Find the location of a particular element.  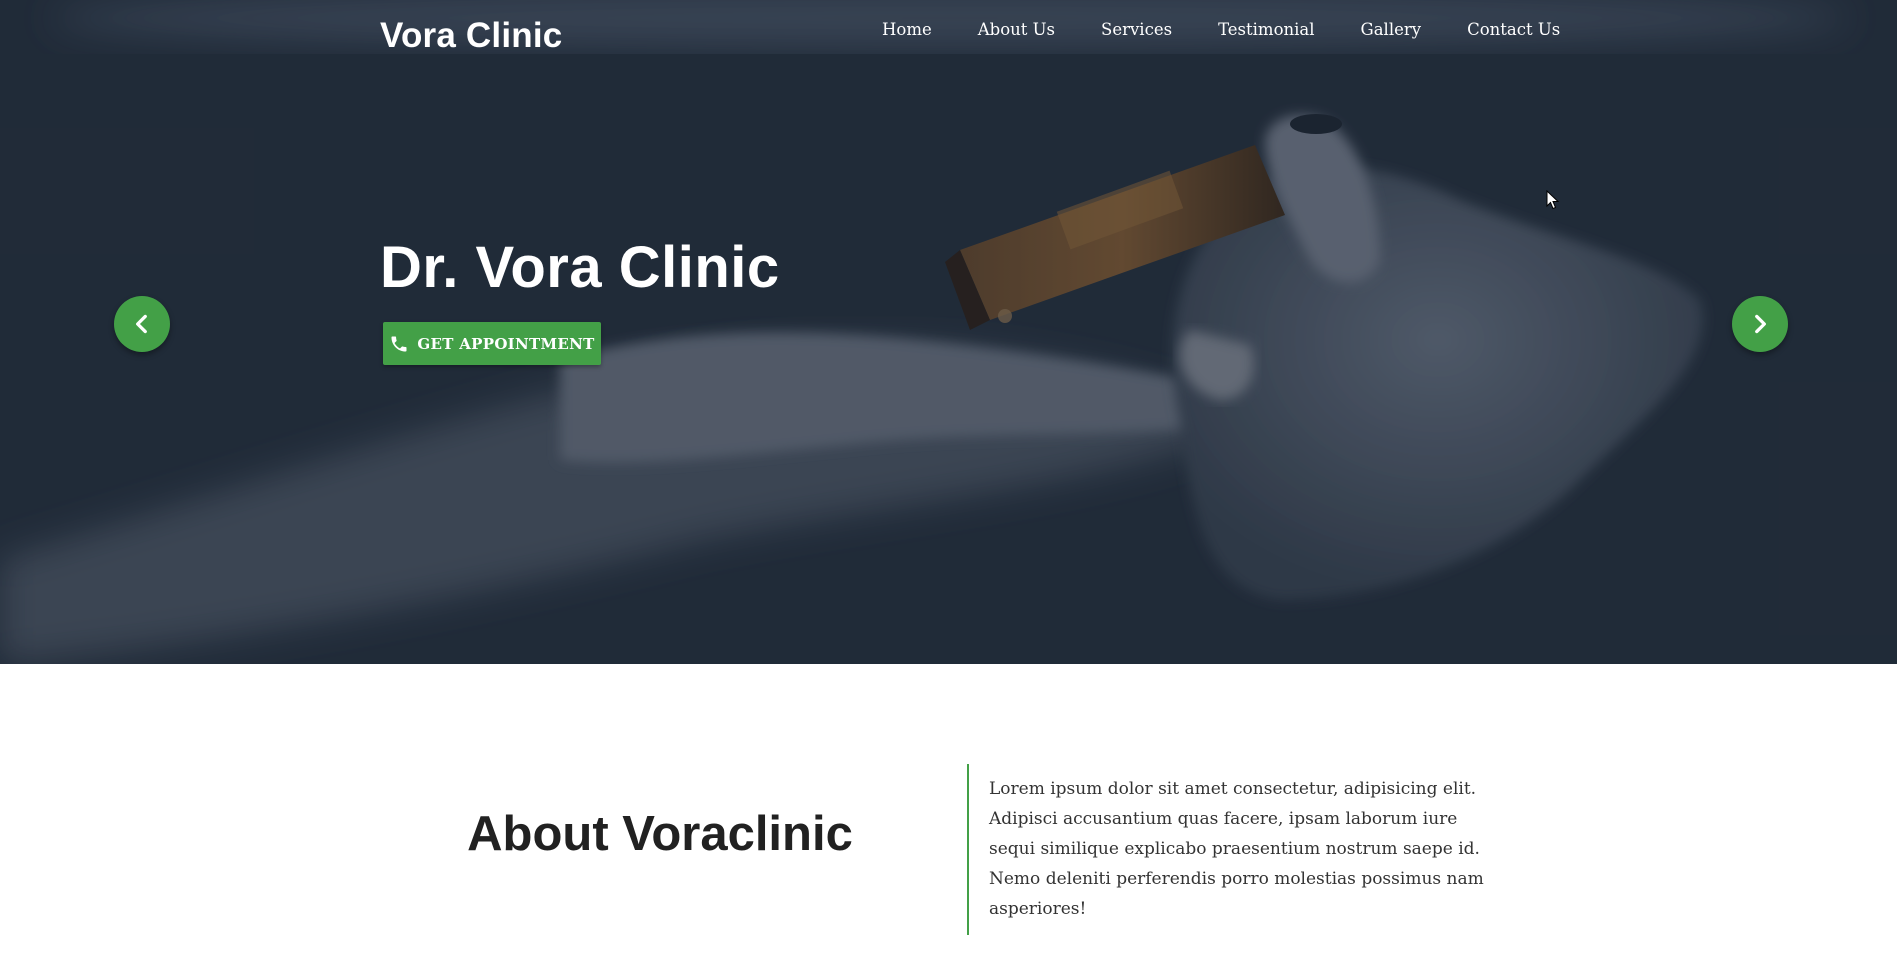

get-appointment-button: GET APPOINTMENT is located at coordinates (492, 343).